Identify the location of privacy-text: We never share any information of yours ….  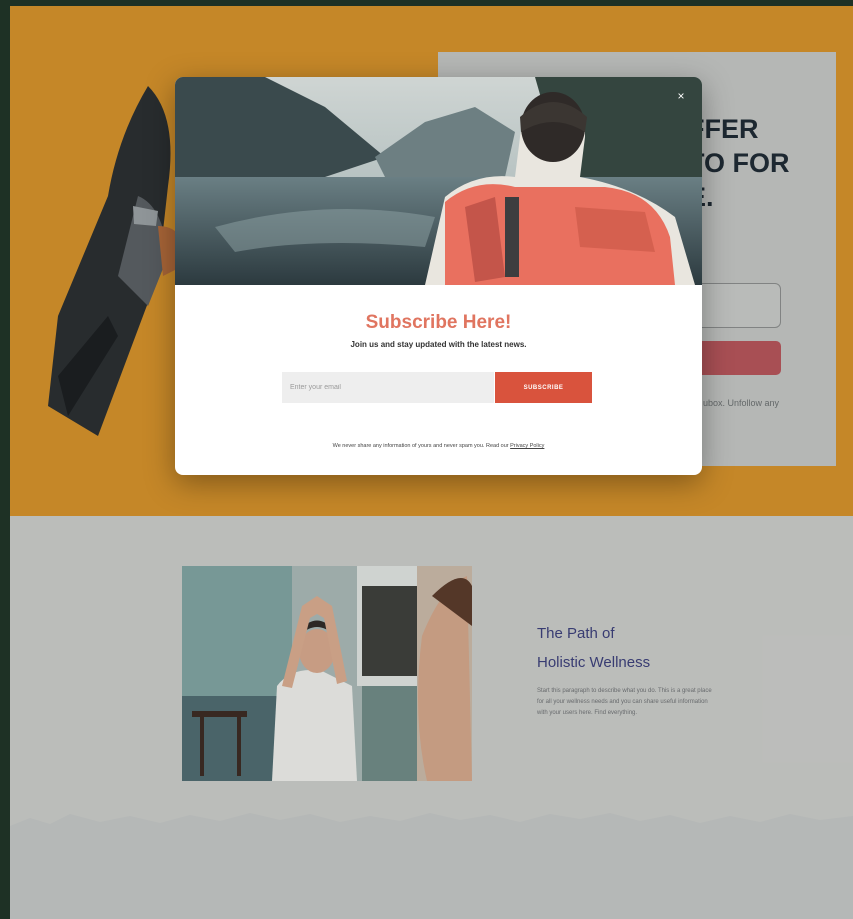
(421, 446).